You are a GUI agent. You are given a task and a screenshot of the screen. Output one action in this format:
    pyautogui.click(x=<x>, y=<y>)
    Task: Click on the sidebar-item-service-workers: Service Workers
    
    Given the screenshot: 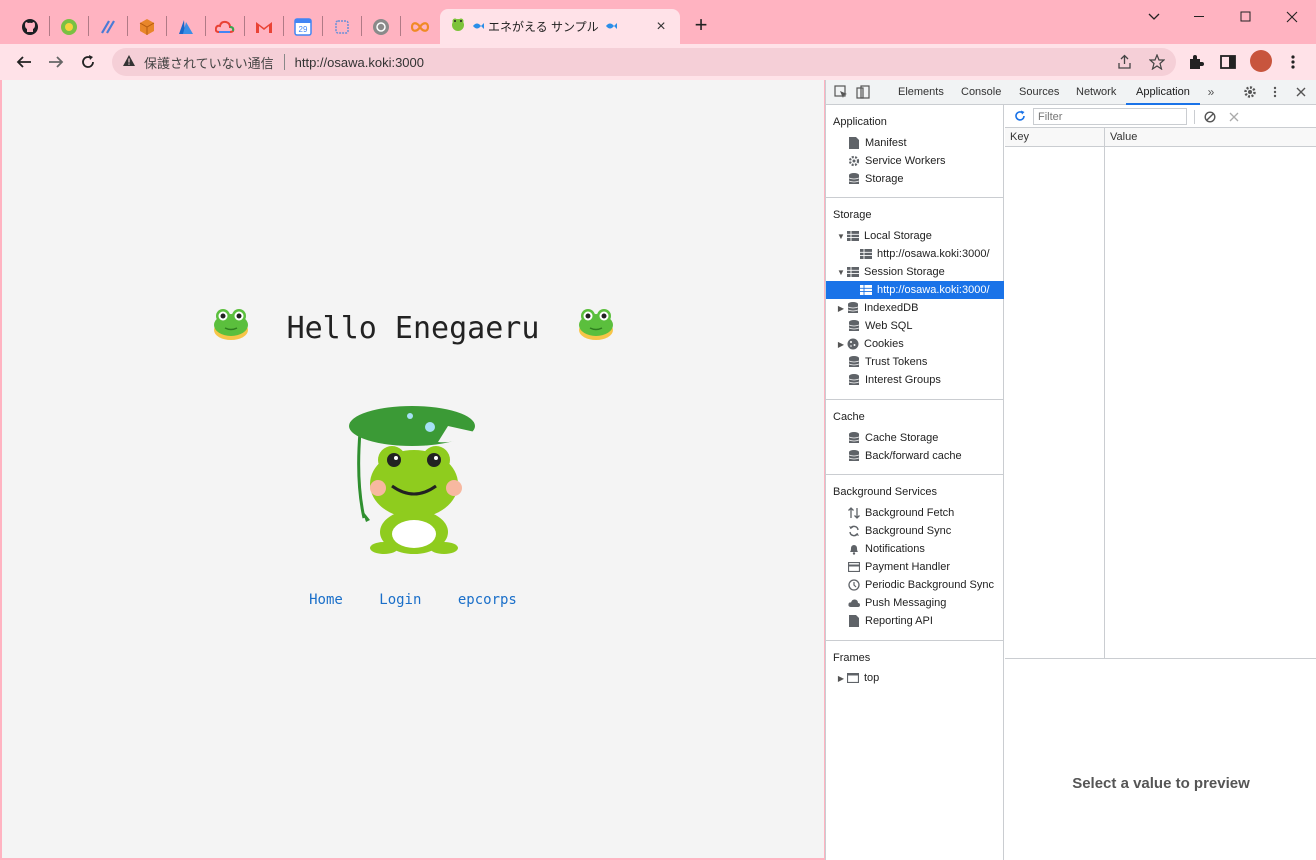 What is the action you would take?
    pyautogui.click(x=915, y=161)
    